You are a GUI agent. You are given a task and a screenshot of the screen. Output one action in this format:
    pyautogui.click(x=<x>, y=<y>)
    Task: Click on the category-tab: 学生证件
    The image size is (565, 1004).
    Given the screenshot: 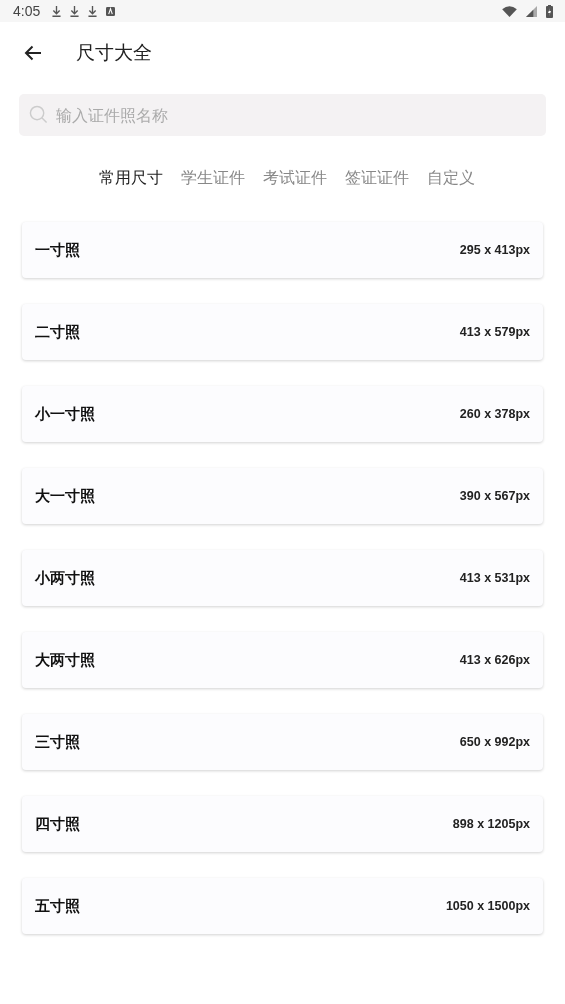 What is the action you would take?
    pyautogui.click(x=212, y=178)
    